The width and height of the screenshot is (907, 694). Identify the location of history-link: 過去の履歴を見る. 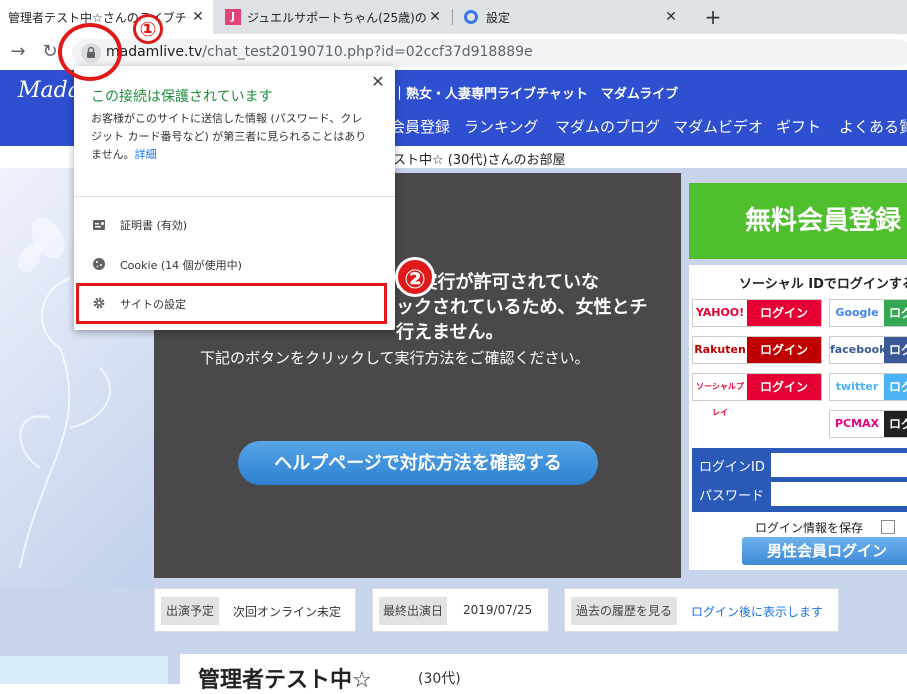
(624, 611).